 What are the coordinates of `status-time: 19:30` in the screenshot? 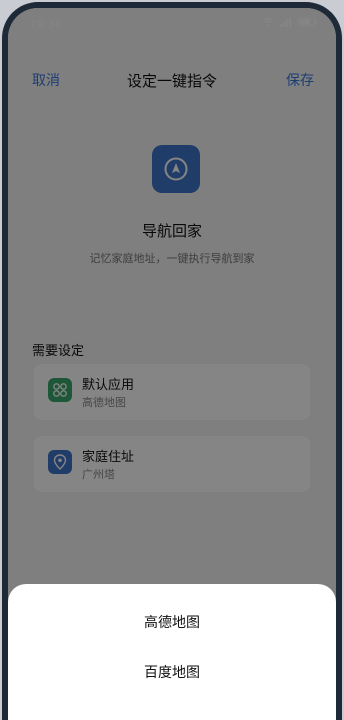 It's located at (46, 24).